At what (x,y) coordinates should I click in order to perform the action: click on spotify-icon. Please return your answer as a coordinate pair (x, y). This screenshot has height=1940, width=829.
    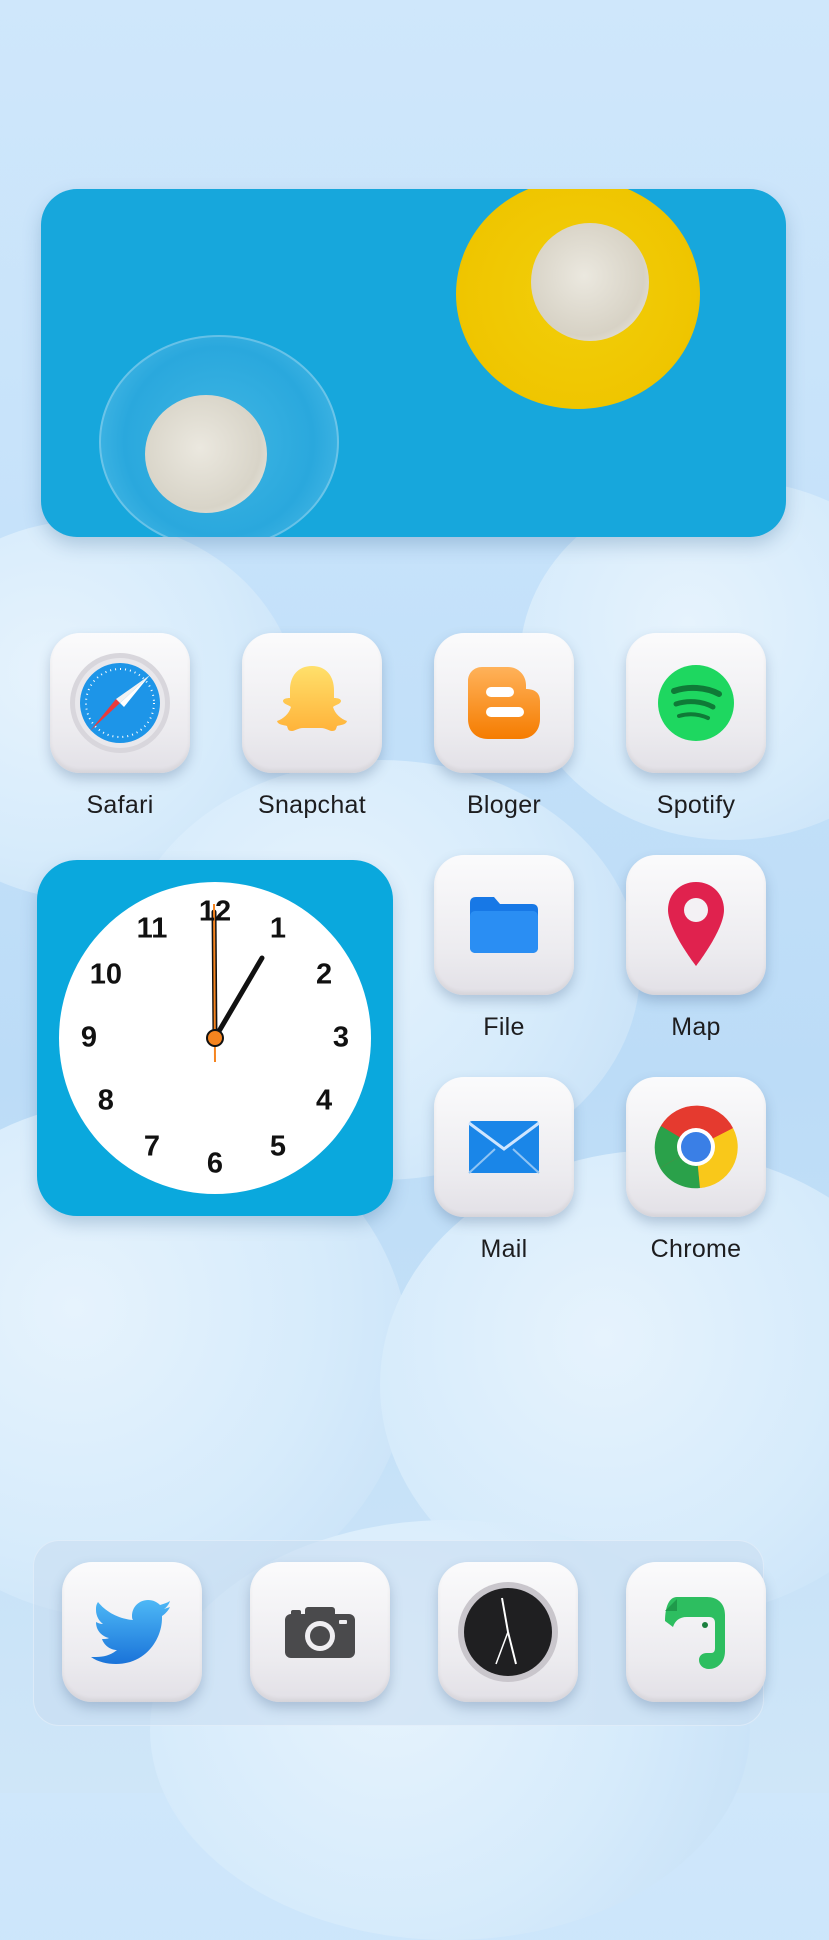
    Looking at the image, I should click on (696, 703).